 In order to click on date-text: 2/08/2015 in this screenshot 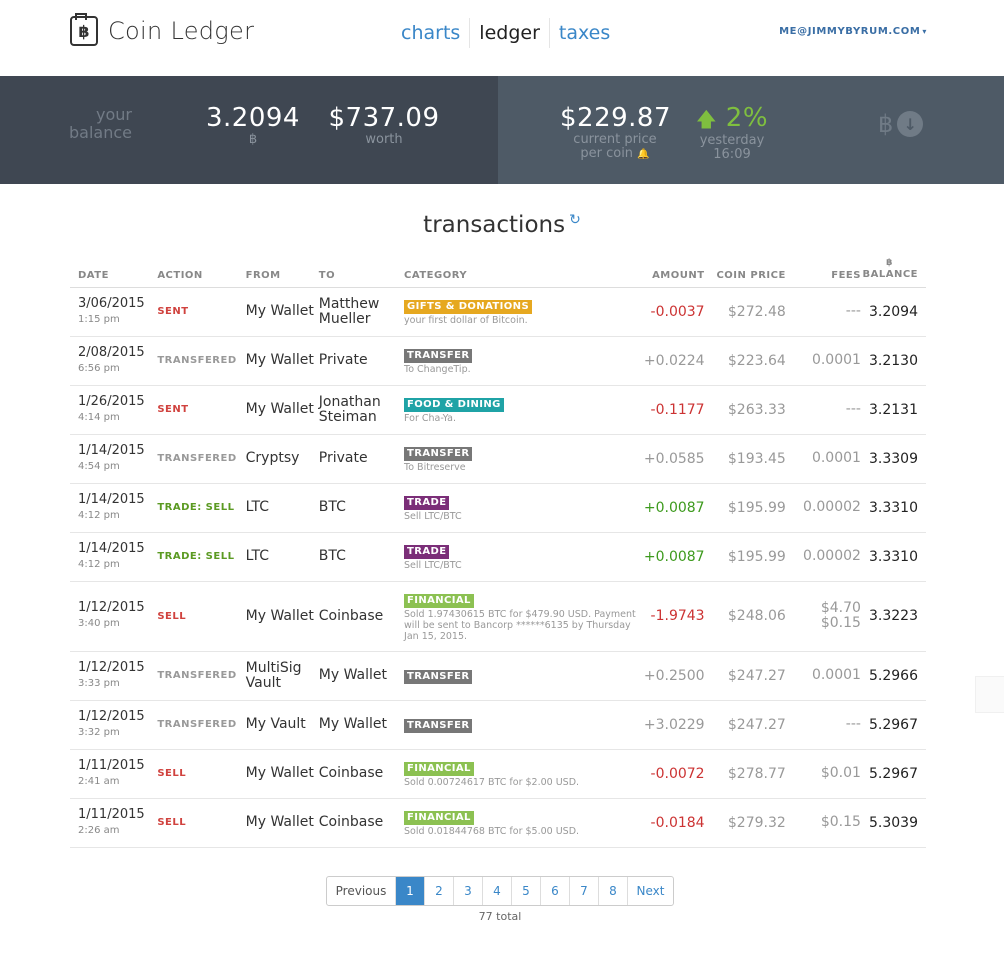, I will do `click(111, 352)`.